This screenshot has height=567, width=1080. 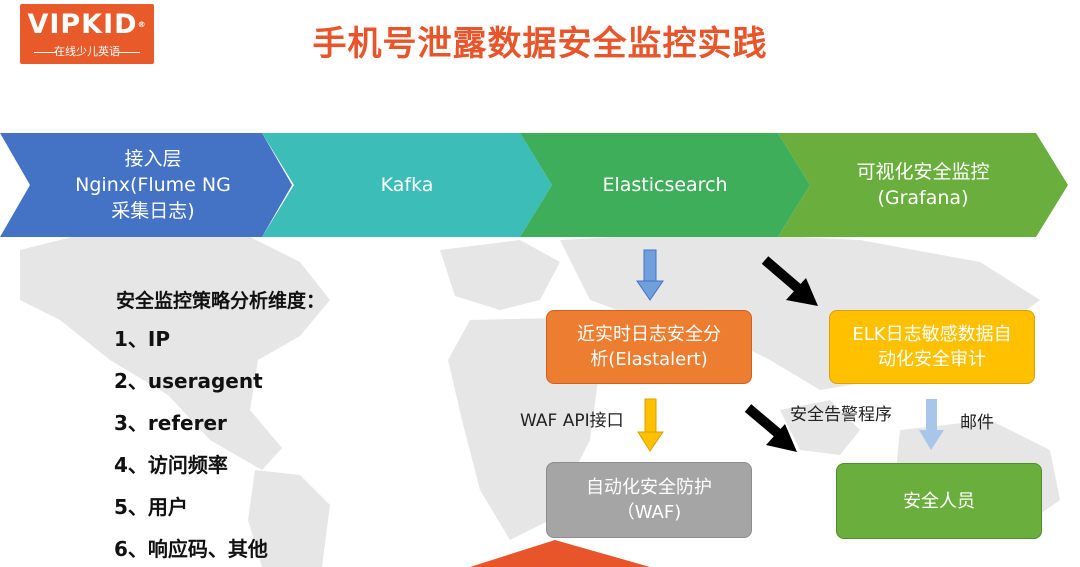 What do you see at coordinates (650, 425) in the screenshot?
I see `arrow-down-yellow` at bounding box center [650, 425].